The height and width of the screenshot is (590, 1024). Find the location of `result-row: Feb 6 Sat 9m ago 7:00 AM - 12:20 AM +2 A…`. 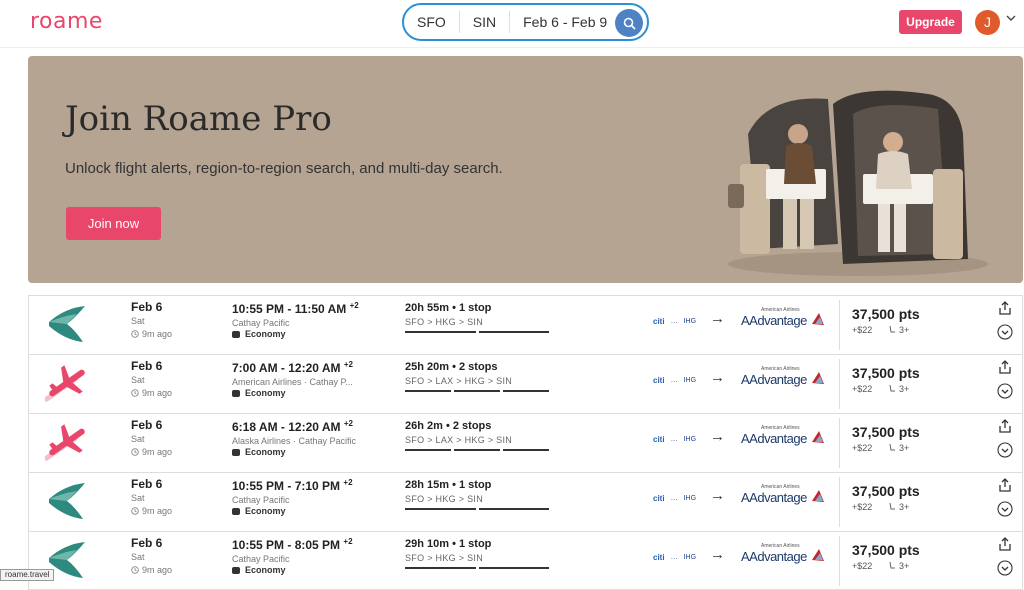

result-row: Feb 6 Sat 9m ago 7:00 AM - 12:20 AM +2 A… is located at coordinates (525, 383).